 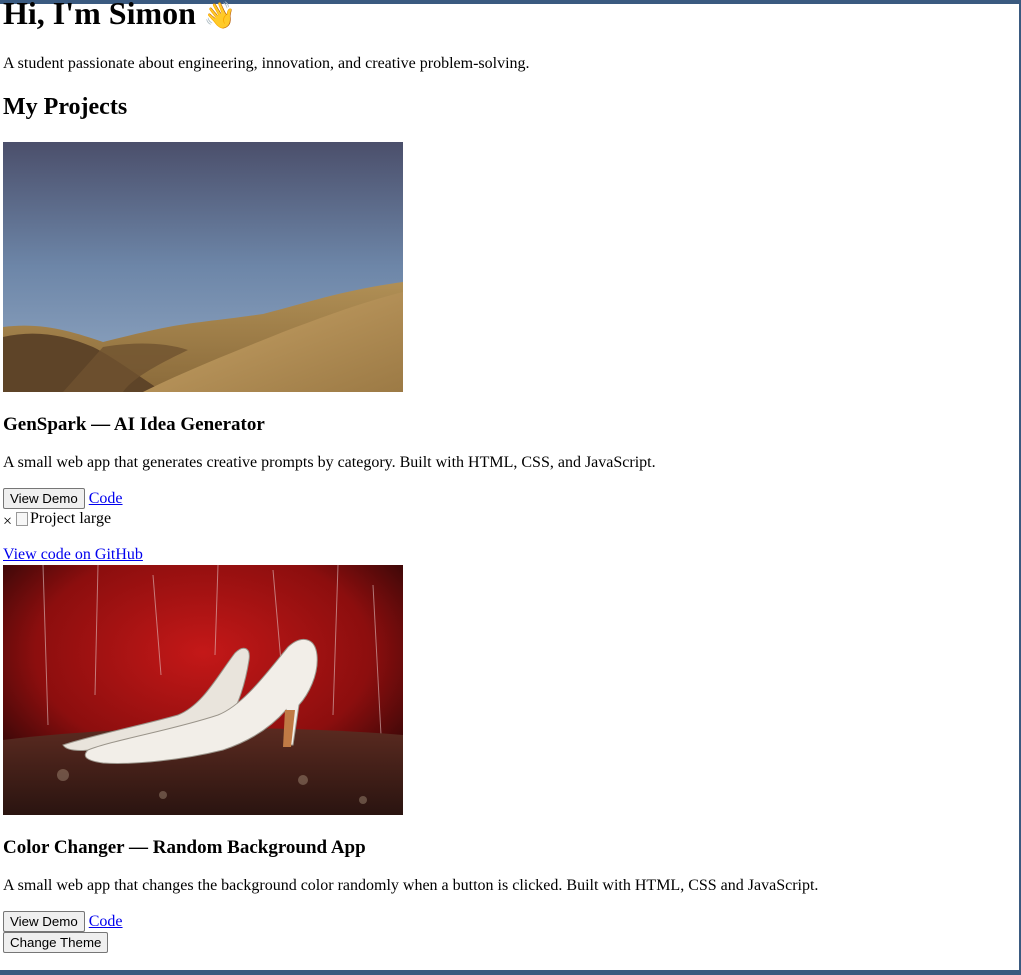 What do you see at coordinates (220, 16) in the screenshot?
I see `waving-hand-icon: 👋` at bounding box center [220, 16].